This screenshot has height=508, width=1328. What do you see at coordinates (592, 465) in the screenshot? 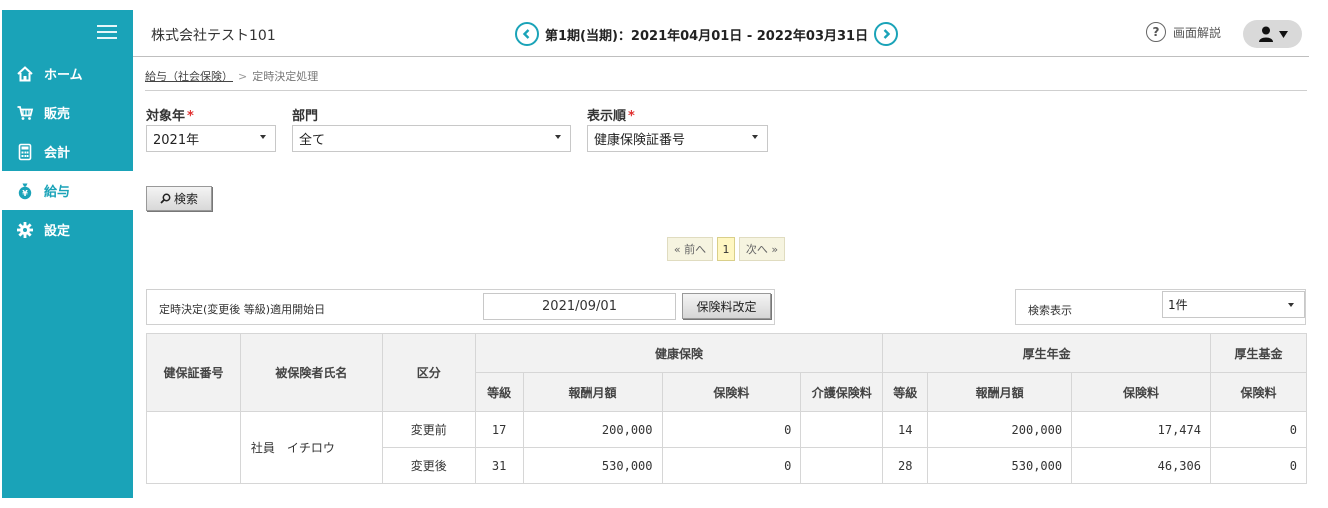
I see `cell-health-monthly: 530,000` at bounding box center [592, 465].